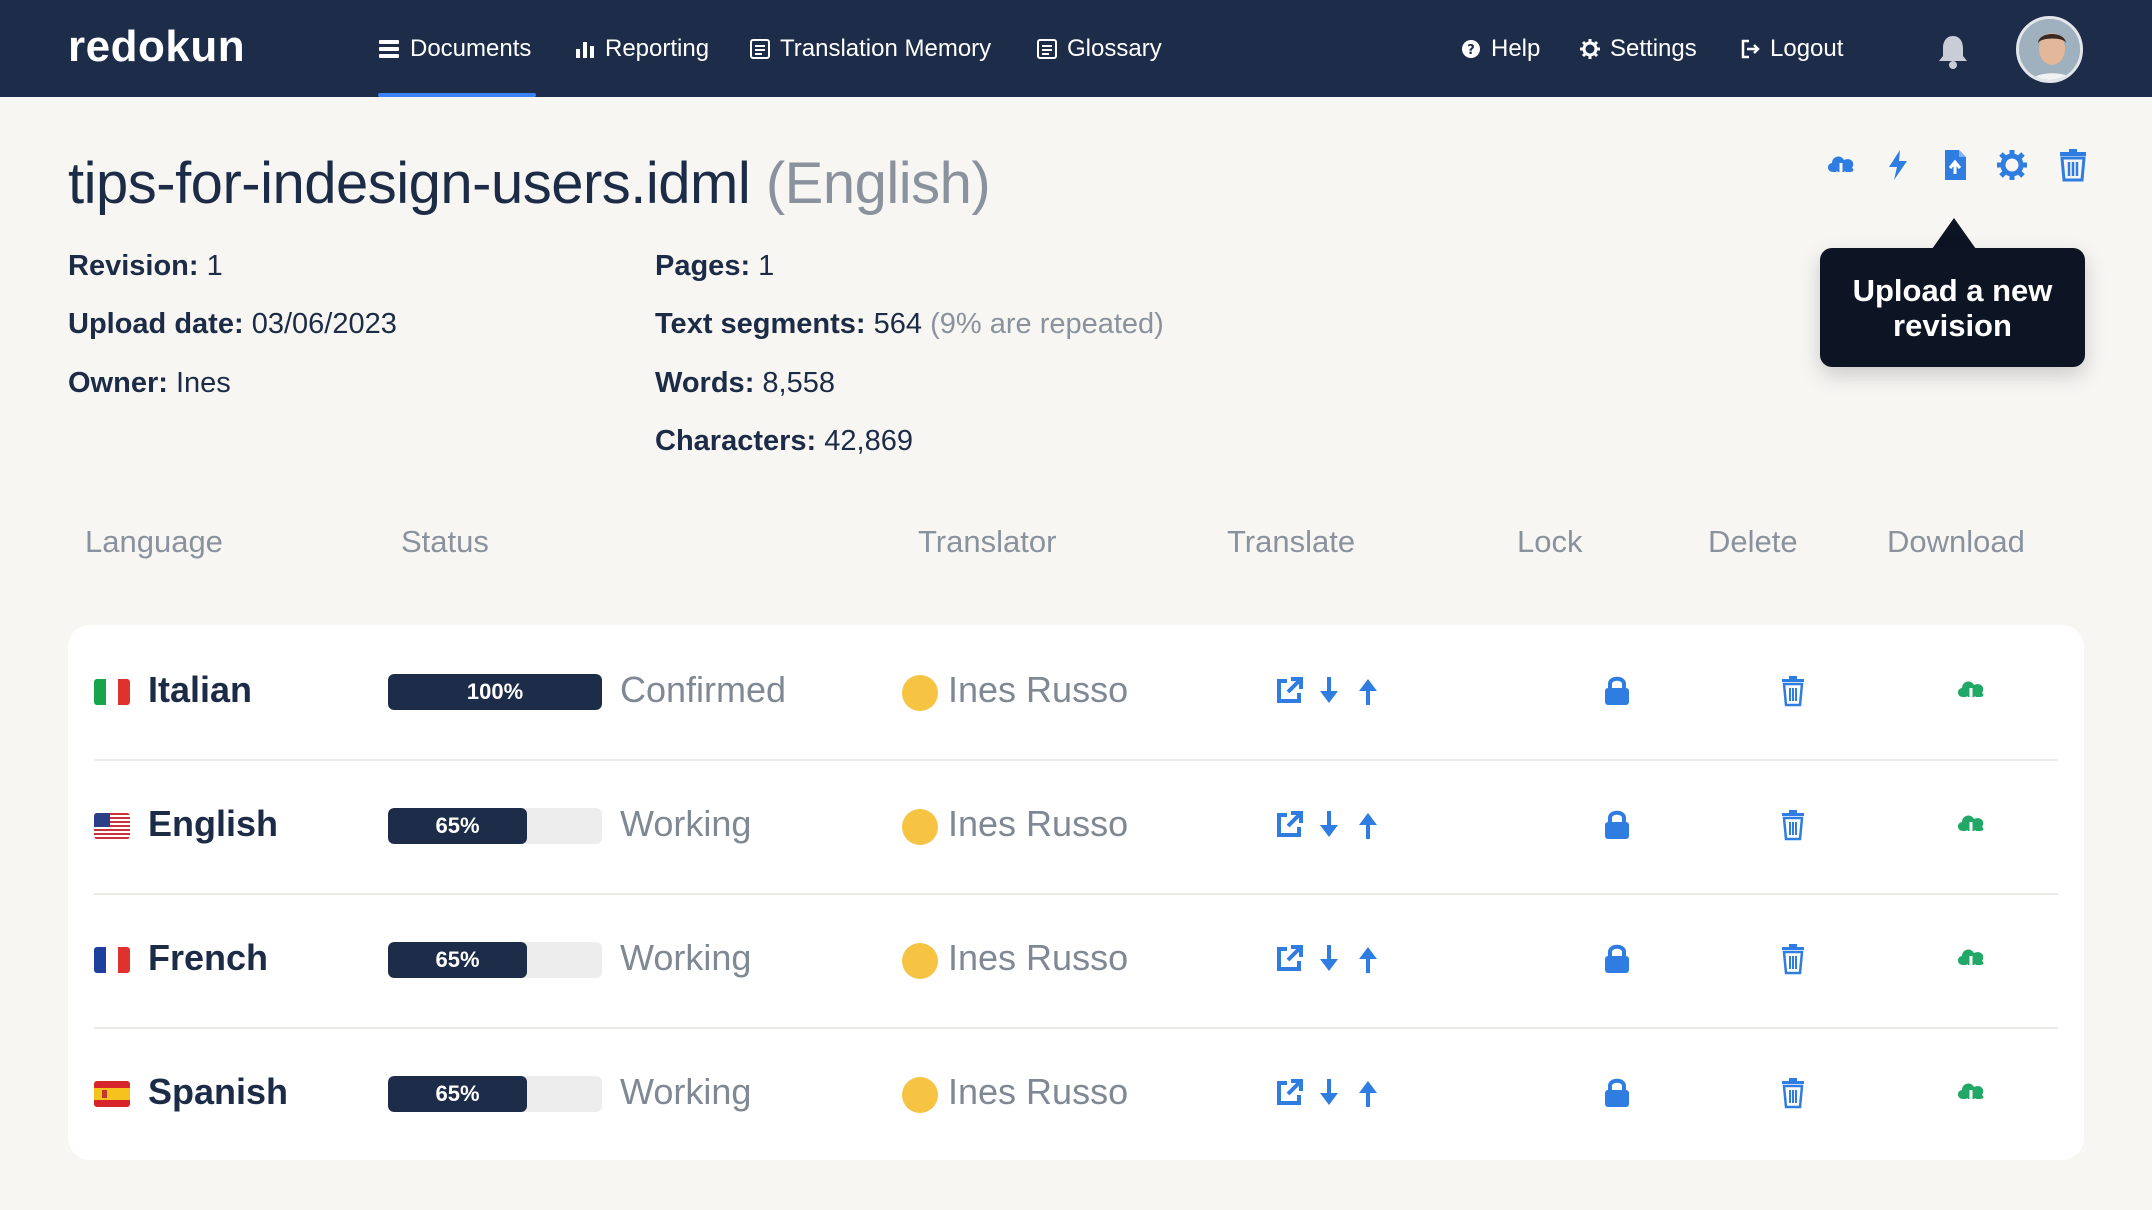 This screenshot has width=2152, height=1210. Describe the element at coordinates (112, 692) in the screenshot. I see `italy-flag-icon` at that location.